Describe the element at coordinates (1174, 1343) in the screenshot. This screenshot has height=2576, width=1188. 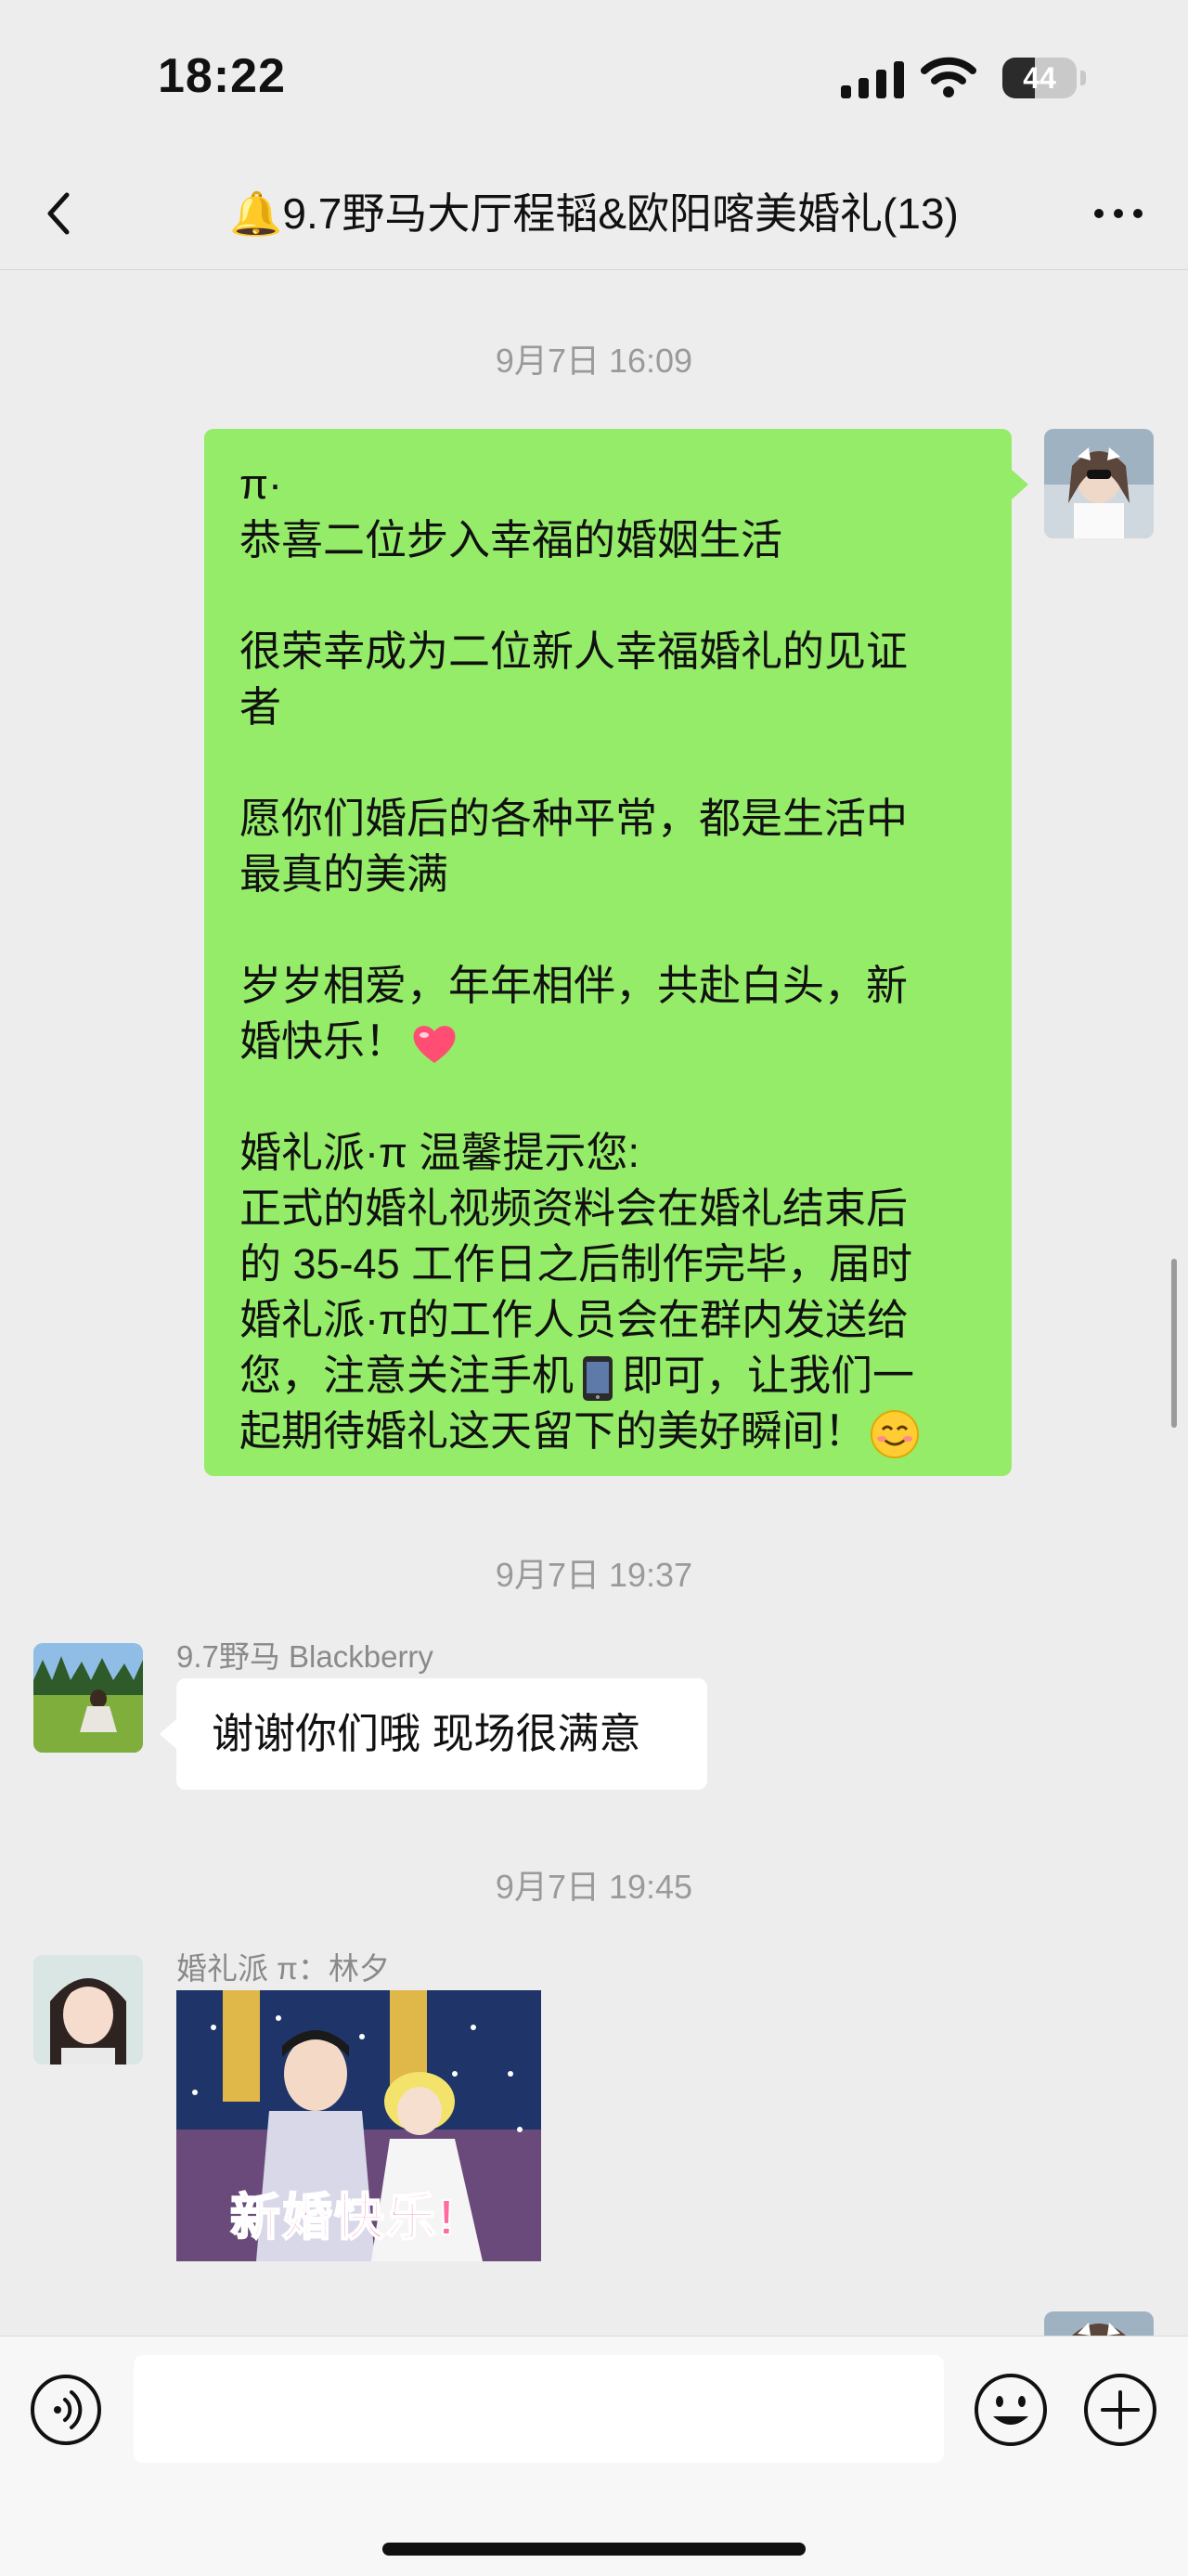
I see `scrollbar-thumb` at that location.